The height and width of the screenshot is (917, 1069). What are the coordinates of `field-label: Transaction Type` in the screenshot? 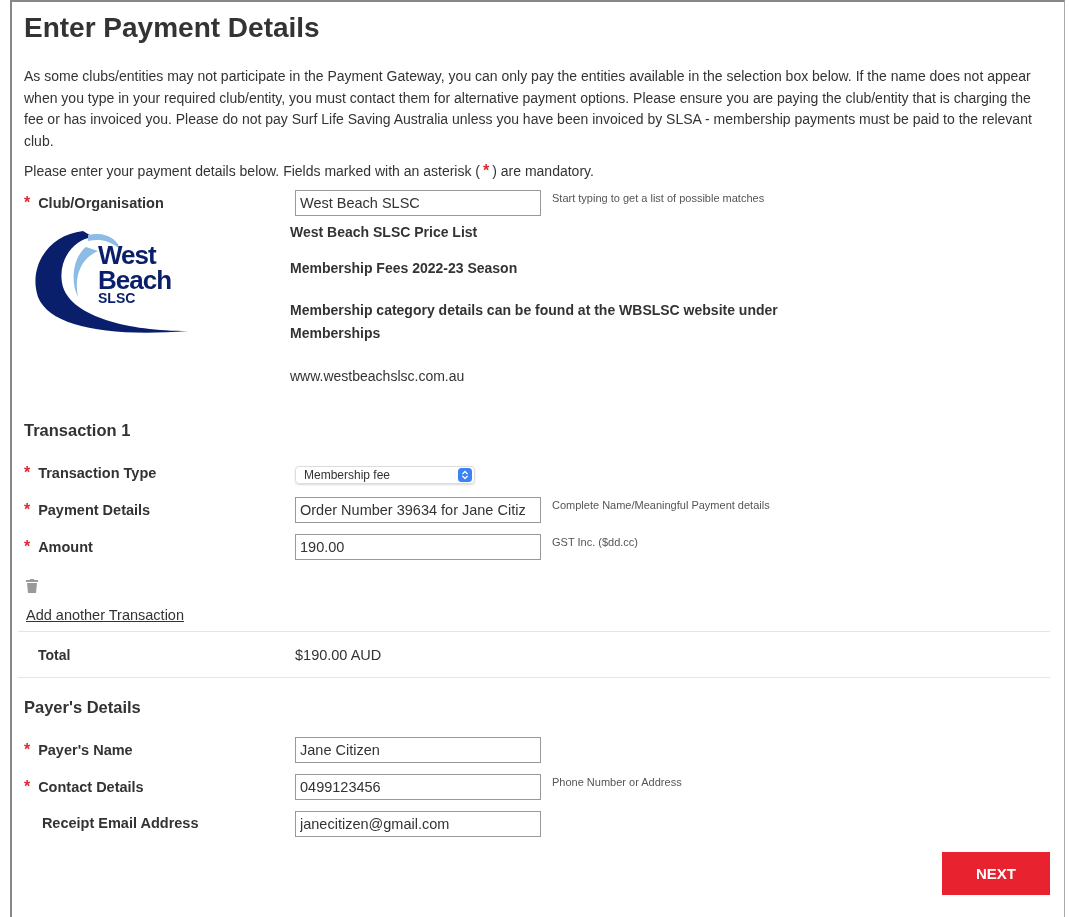 It's located at (97, 473).